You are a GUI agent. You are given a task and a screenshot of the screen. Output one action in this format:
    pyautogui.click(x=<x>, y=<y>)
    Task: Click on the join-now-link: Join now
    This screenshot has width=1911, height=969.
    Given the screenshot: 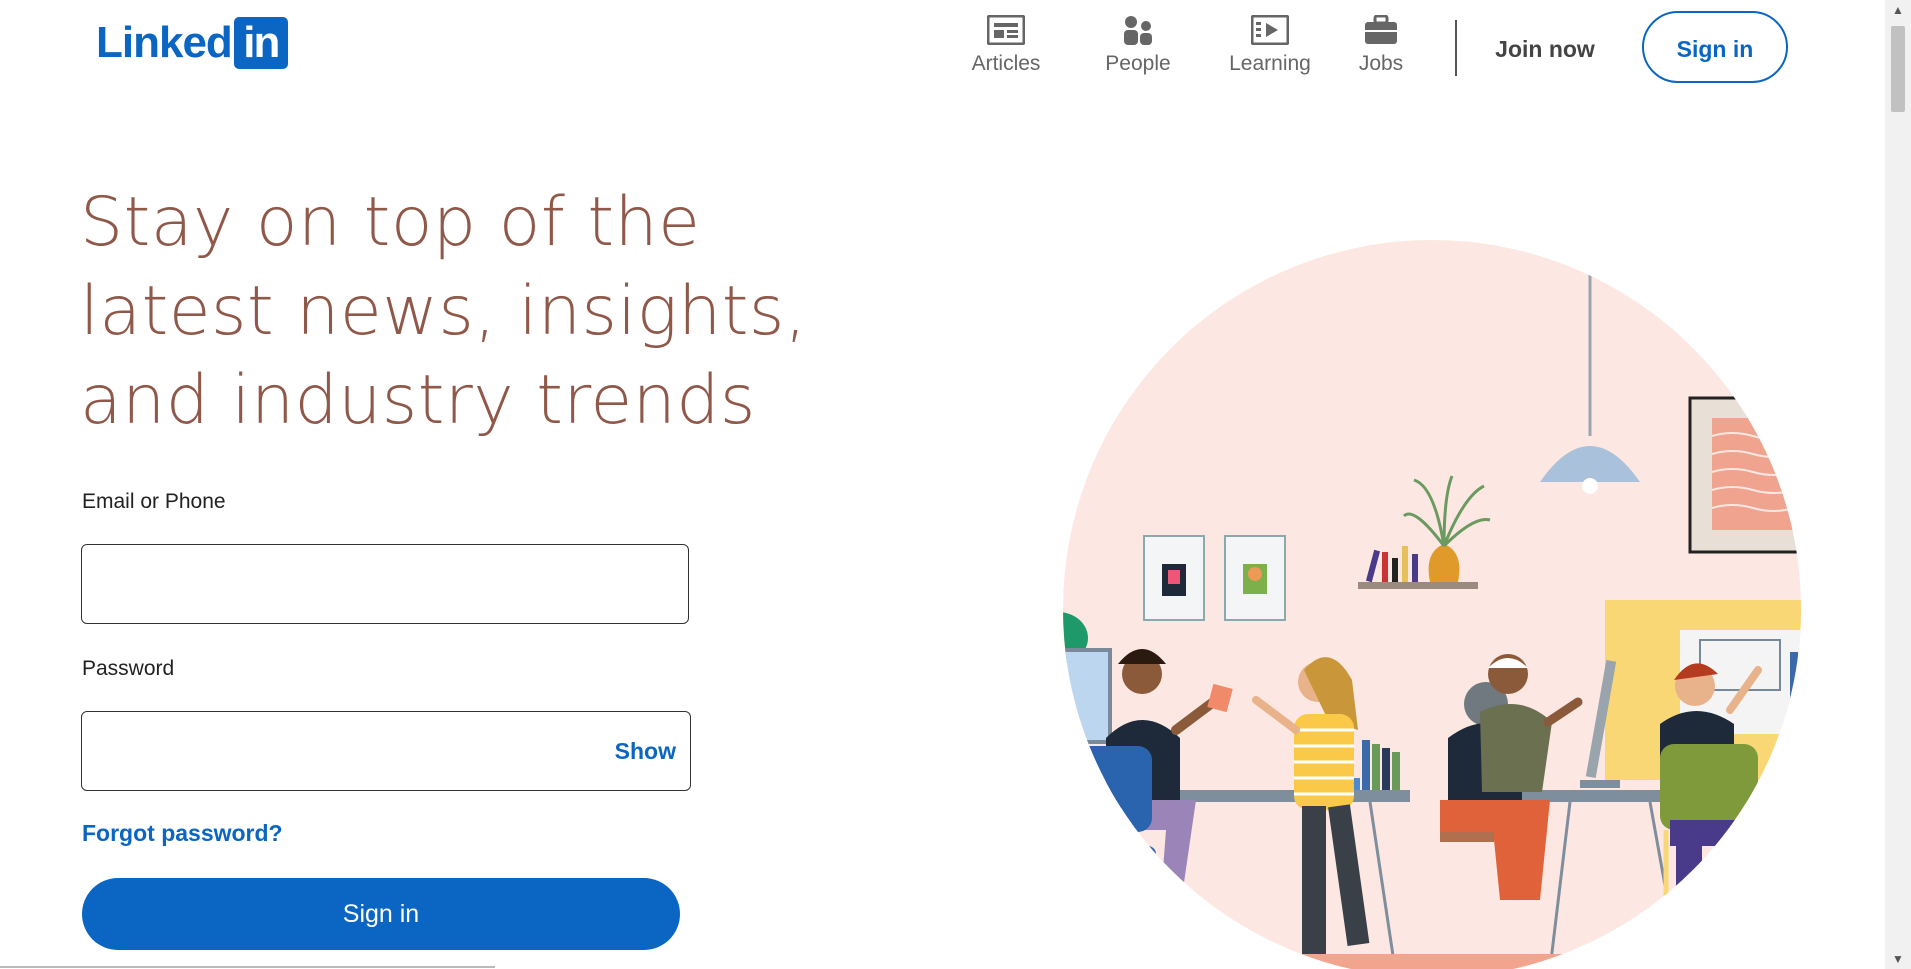 What is the action you would take?
    pyautogui.click(x=1545, y=49)
    